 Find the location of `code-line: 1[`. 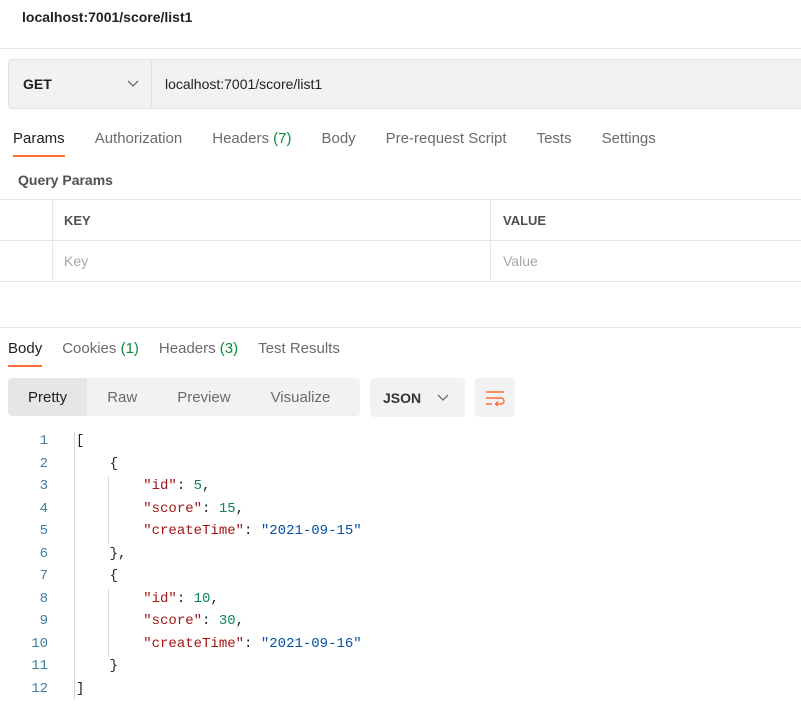

code-line: 1[ is located at coordinates (181, 441).